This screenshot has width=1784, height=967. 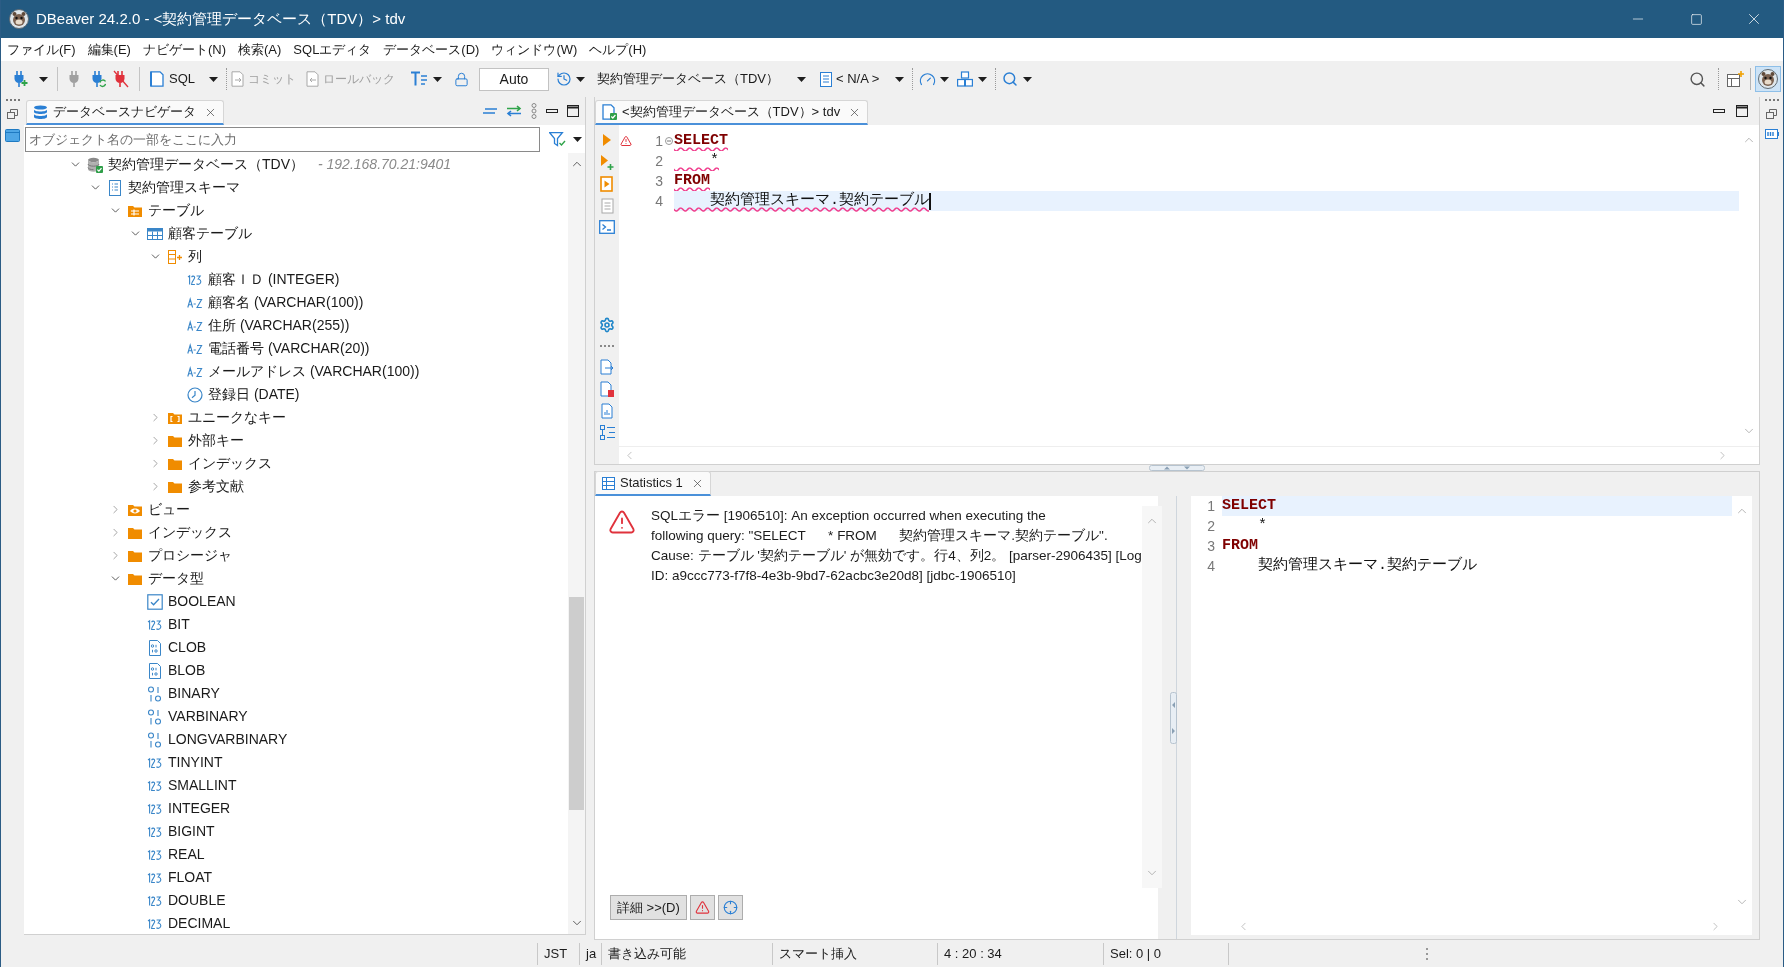 I want to click on results-tab: Statistics 1, so click(x=653, y=483).